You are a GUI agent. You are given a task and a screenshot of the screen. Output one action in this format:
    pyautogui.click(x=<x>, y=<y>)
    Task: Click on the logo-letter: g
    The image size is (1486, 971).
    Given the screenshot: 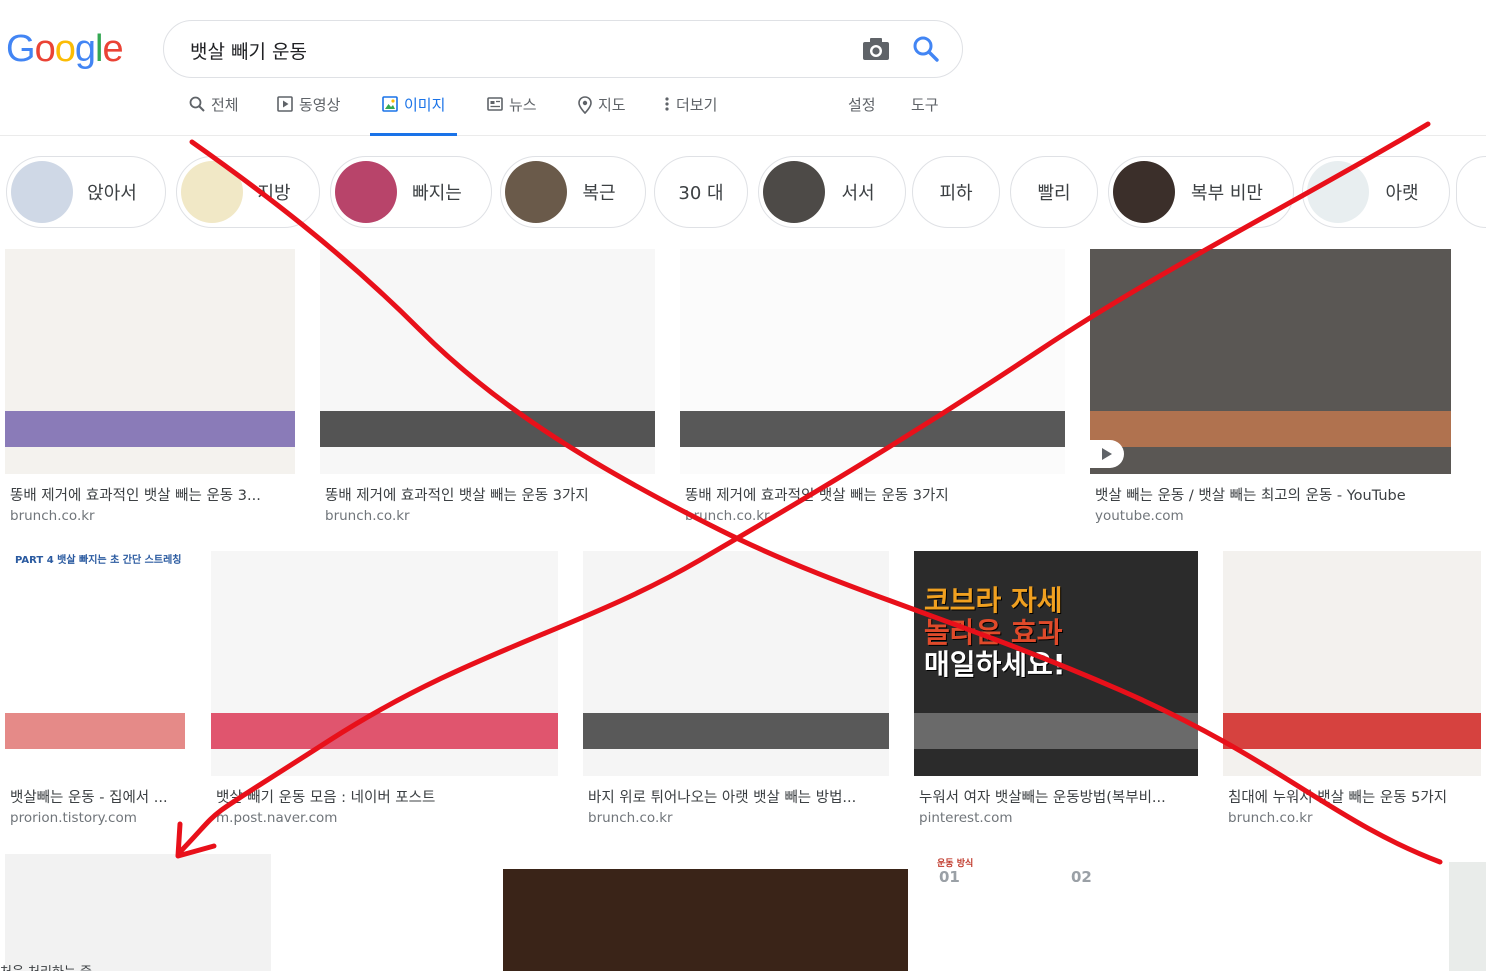 What is the action you would take?
    pyautogui.click(x=85, y=49)
    